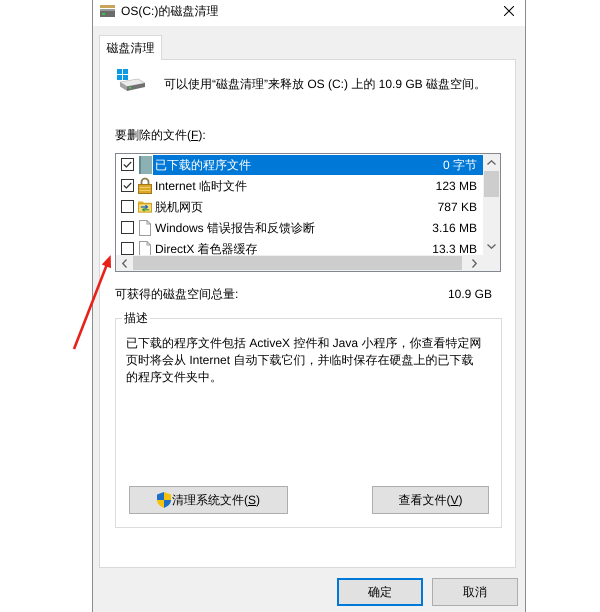 This screenshot has height=612, width=600. What do you see at coordinates (475, 592) in the screenshot?
I see `cancel-button: 取消` at bounding box center [475, 592].